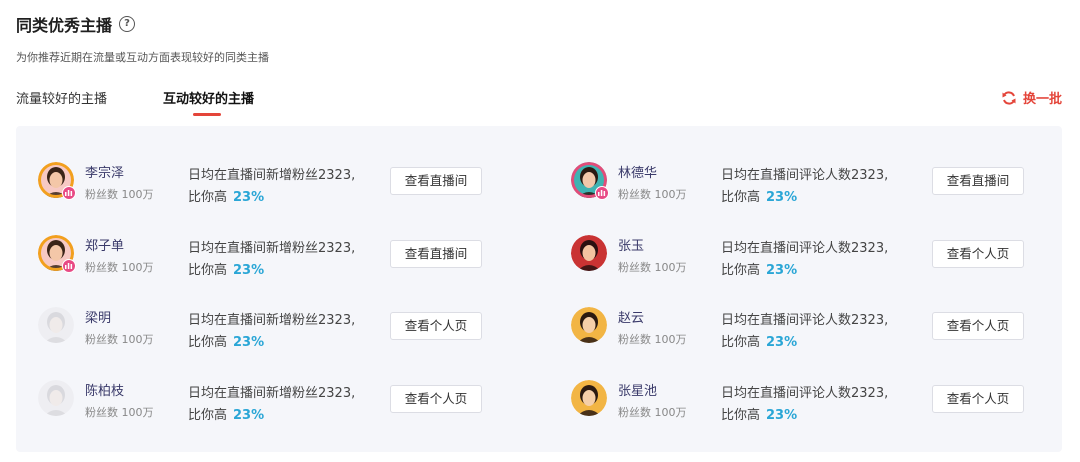 The image size is (1080, 462). I want to click on section-title-text: 同类优秀主播, so click(64, 25).